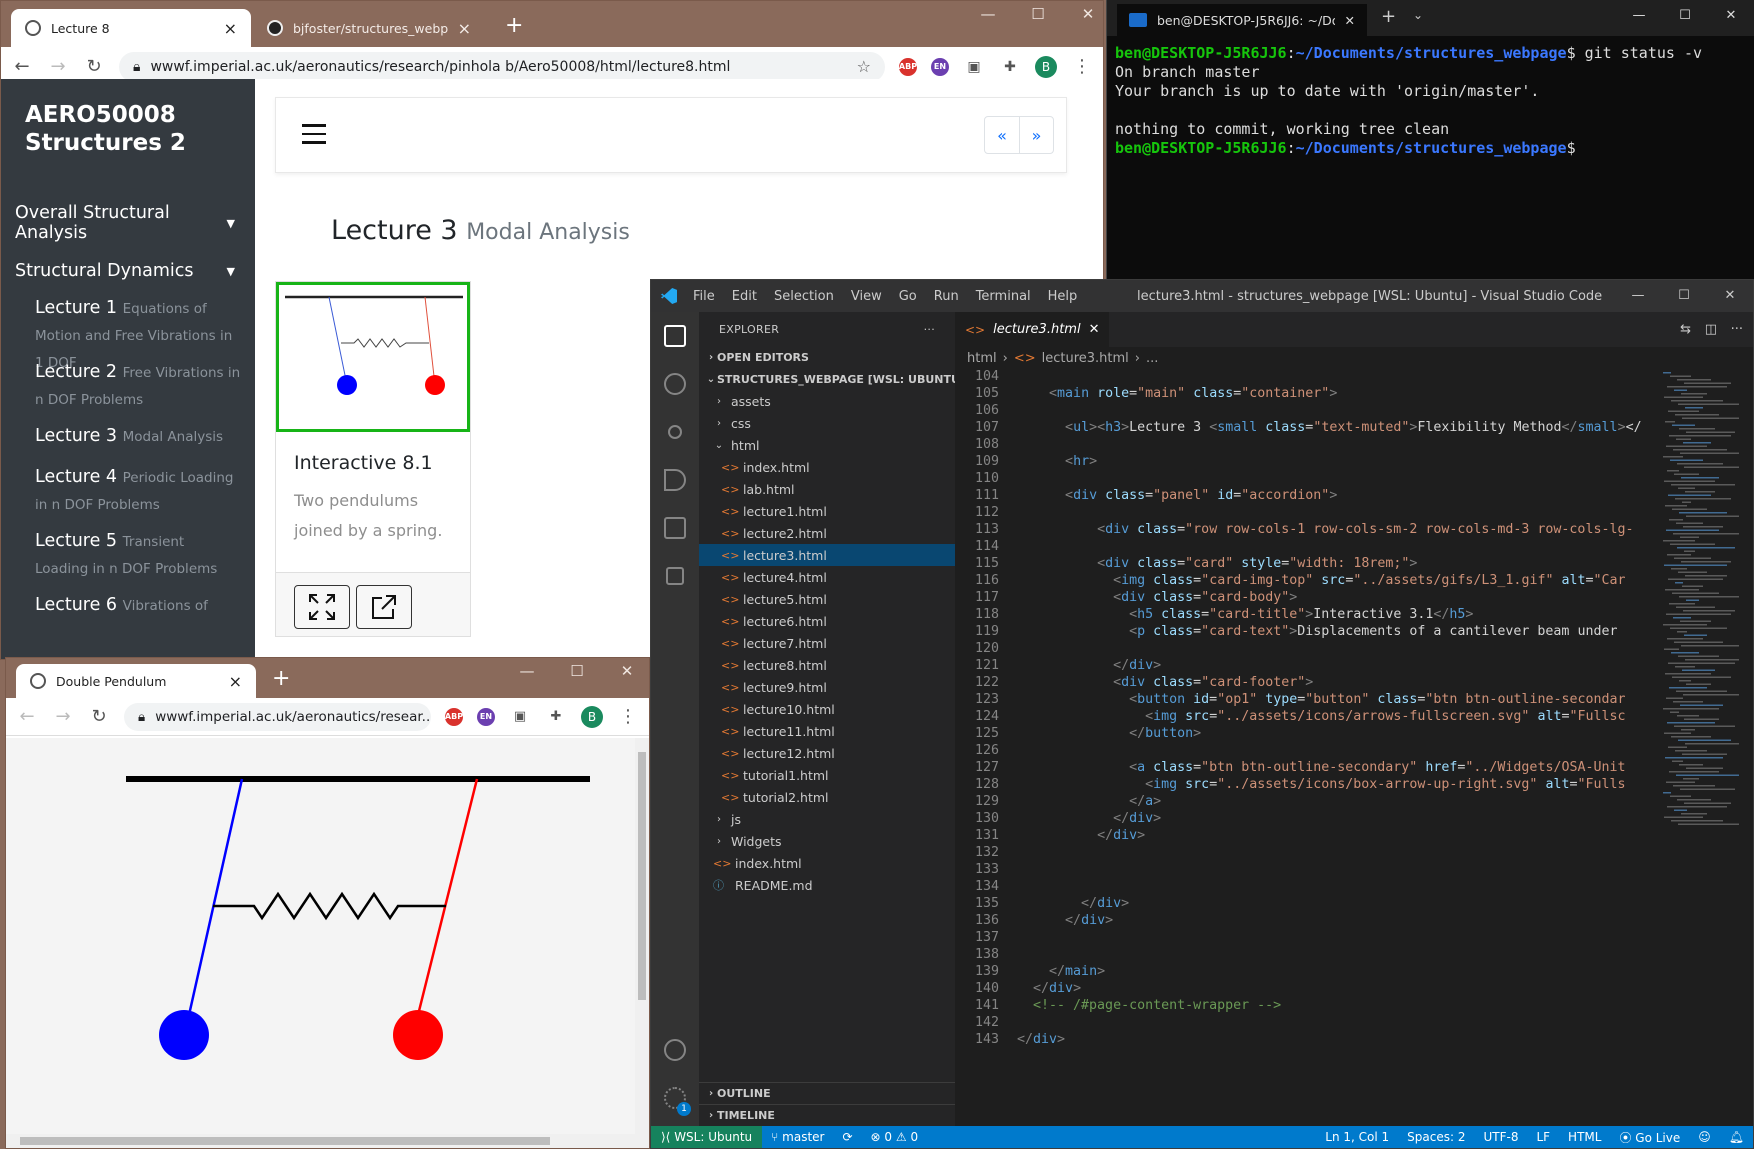  What do you see at coordinates (864, 66) in the screenshot?
I see `star-icon: ☆` at bounding box center [864, 66].